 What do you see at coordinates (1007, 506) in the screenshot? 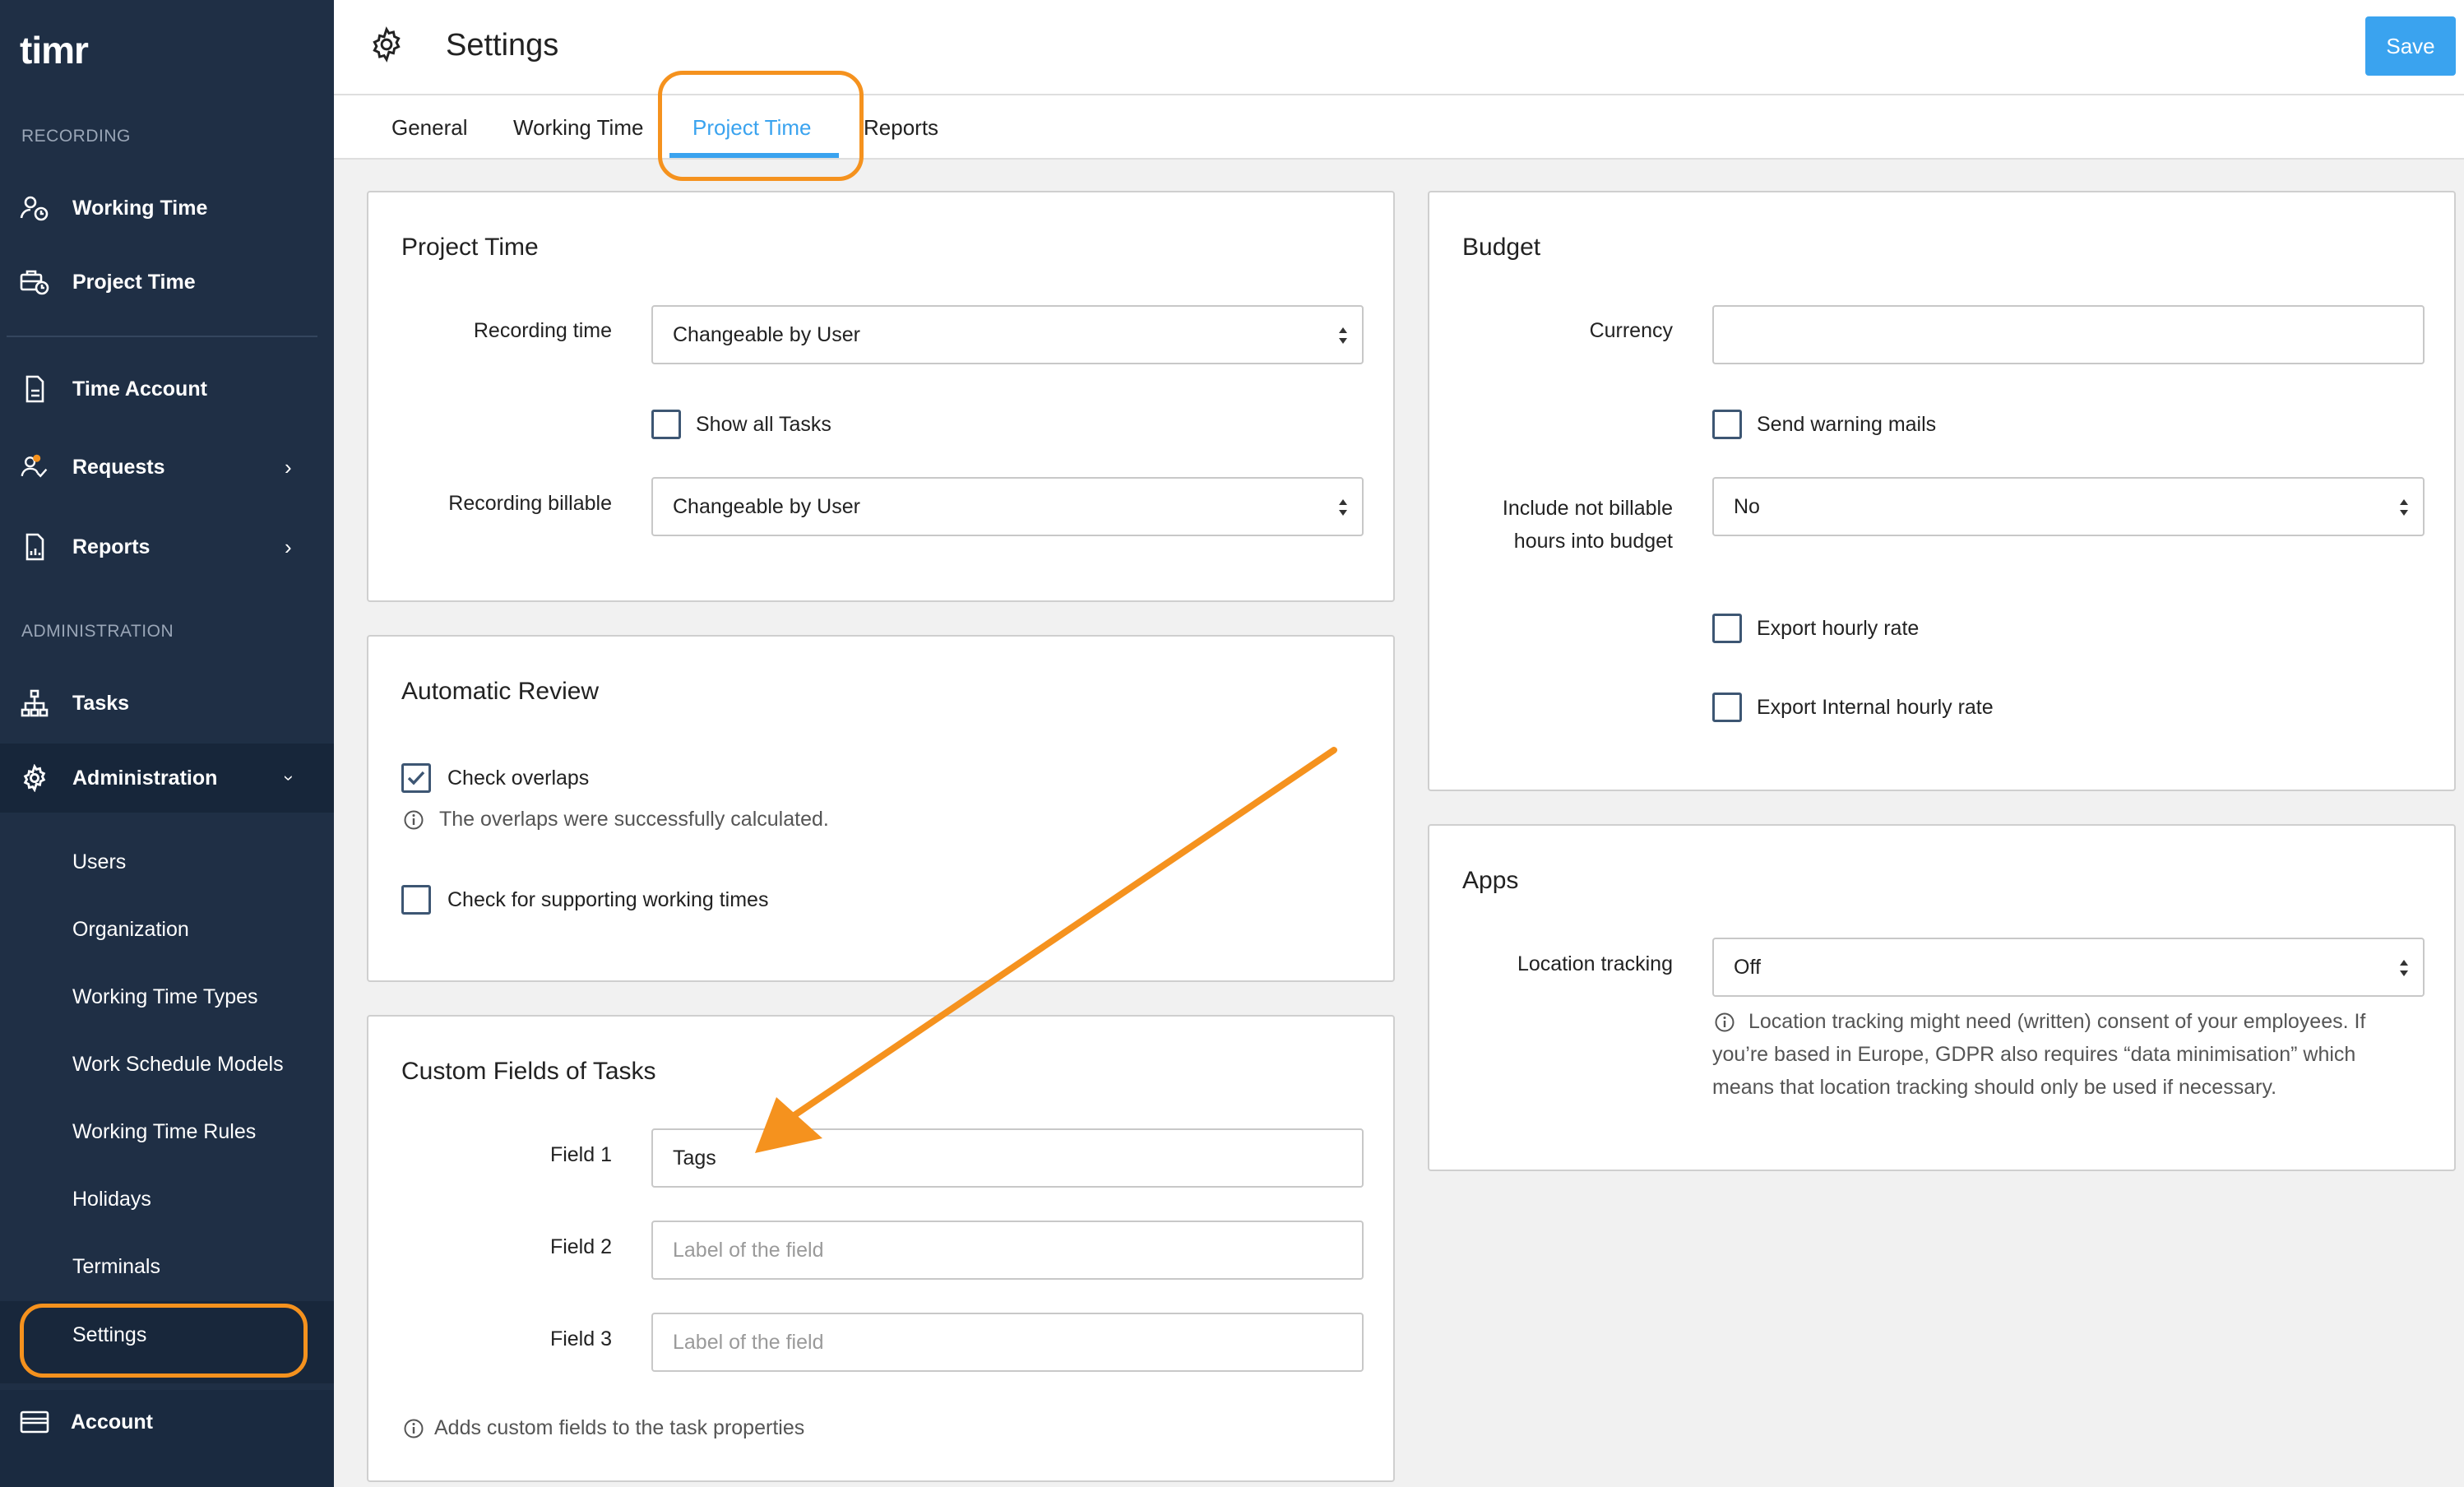
I see `recording-billable-select: Changeable by User` at bounding box center [1007, 506].